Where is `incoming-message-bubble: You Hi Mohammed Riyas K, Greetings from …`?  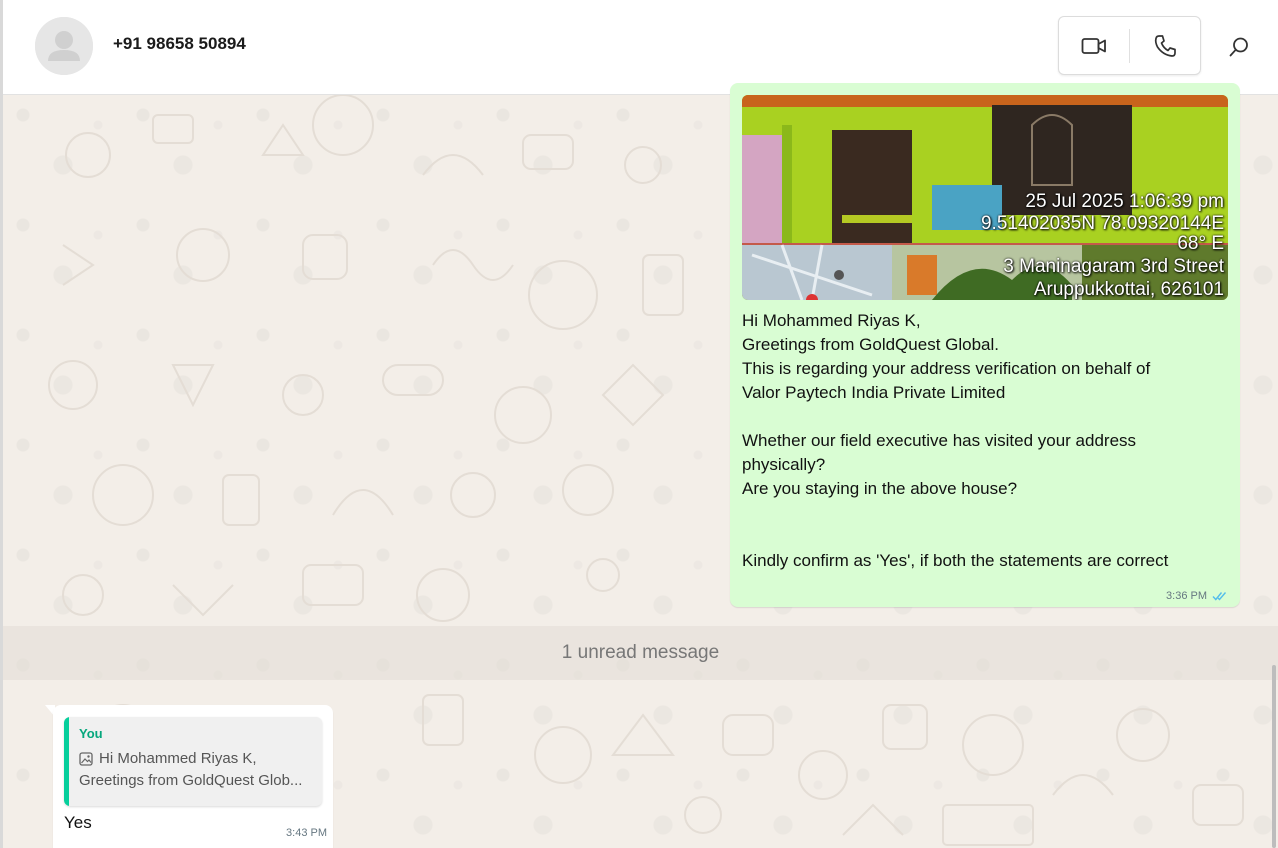 incoming-message-bubble: You Hi Mohammed Riyas K, Greetings from … is located at coordinates (193, 776).